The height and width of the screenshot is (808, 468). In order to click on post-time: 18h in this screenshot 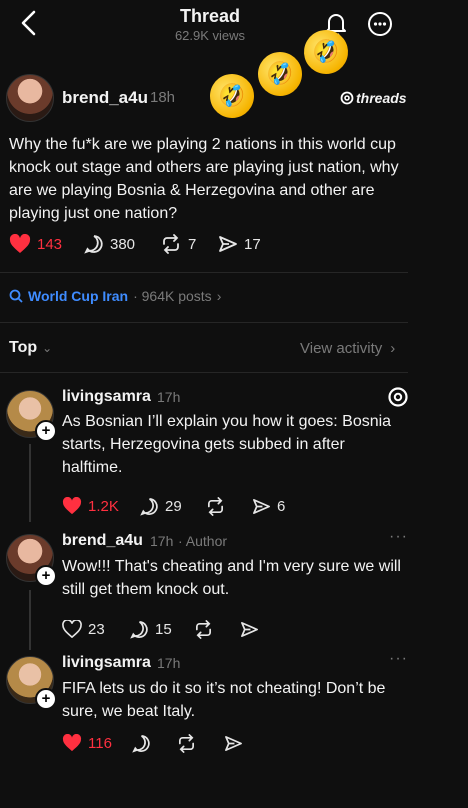, I will do `click(163, 97)`.